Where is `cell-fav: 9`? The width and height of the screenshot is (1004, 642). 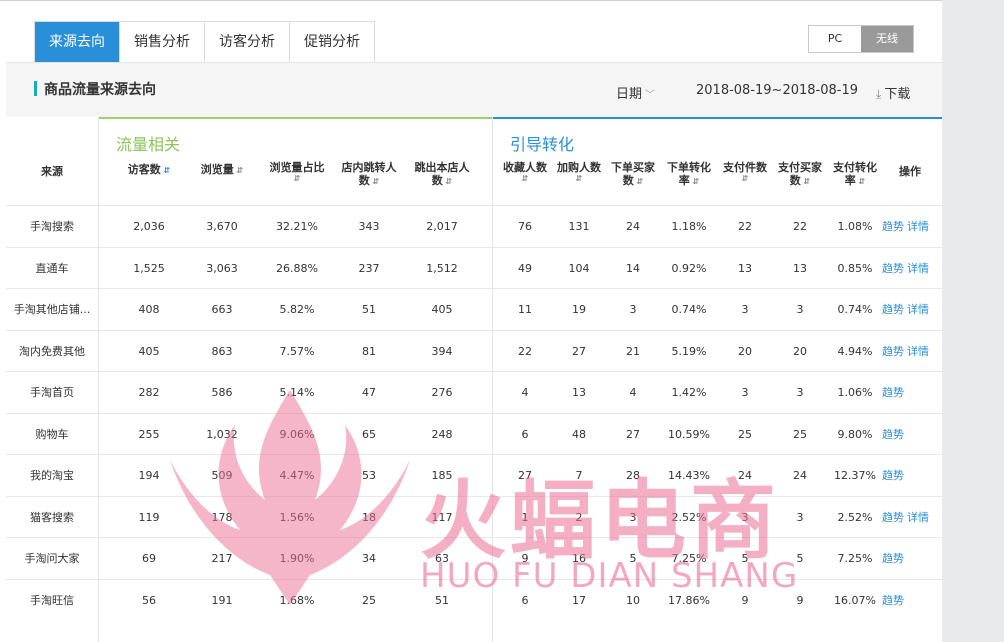
cell-fav: 9 is located at coordinates (525, 558).